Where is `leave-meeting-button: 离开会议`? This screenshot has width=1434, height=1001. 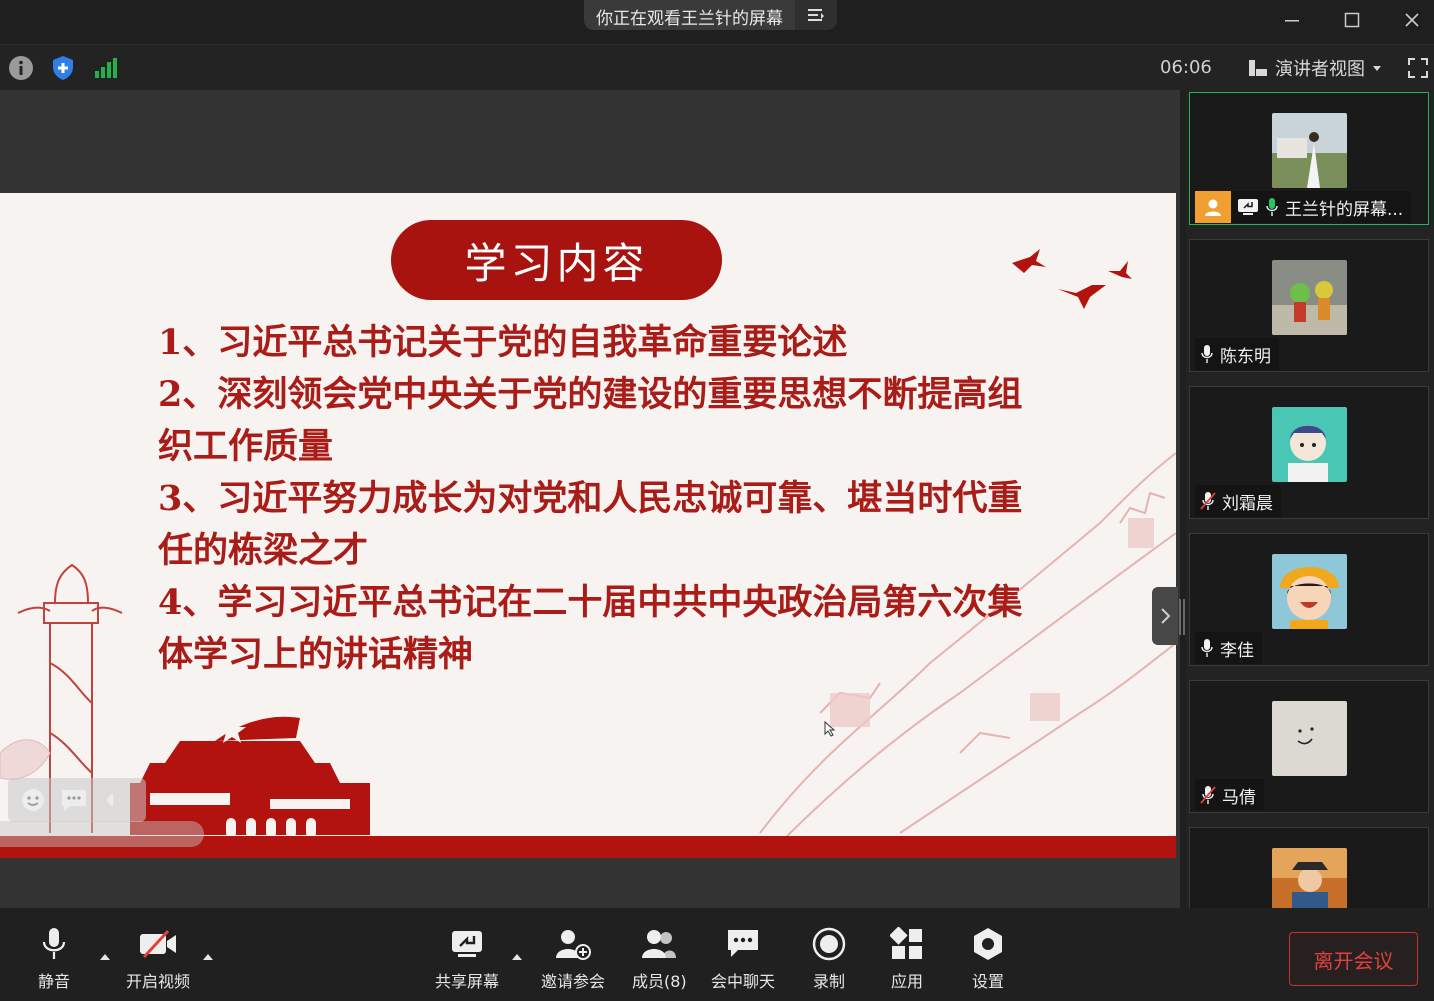
leave-meeting-button: 离开会议 is located at coordinates (1353, 959).